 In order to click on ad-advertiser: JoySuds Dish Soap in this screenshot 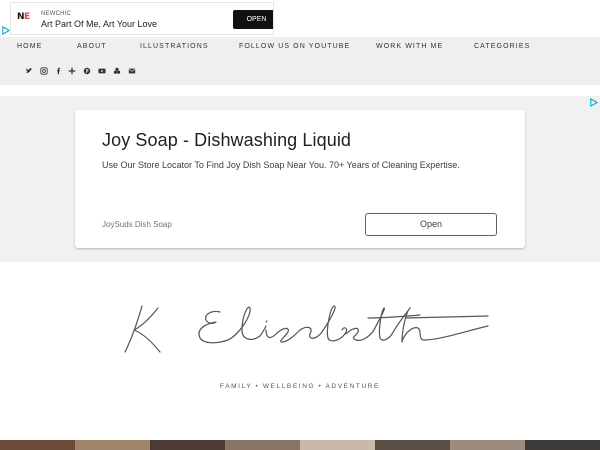, I will do `click(137, 224)`.